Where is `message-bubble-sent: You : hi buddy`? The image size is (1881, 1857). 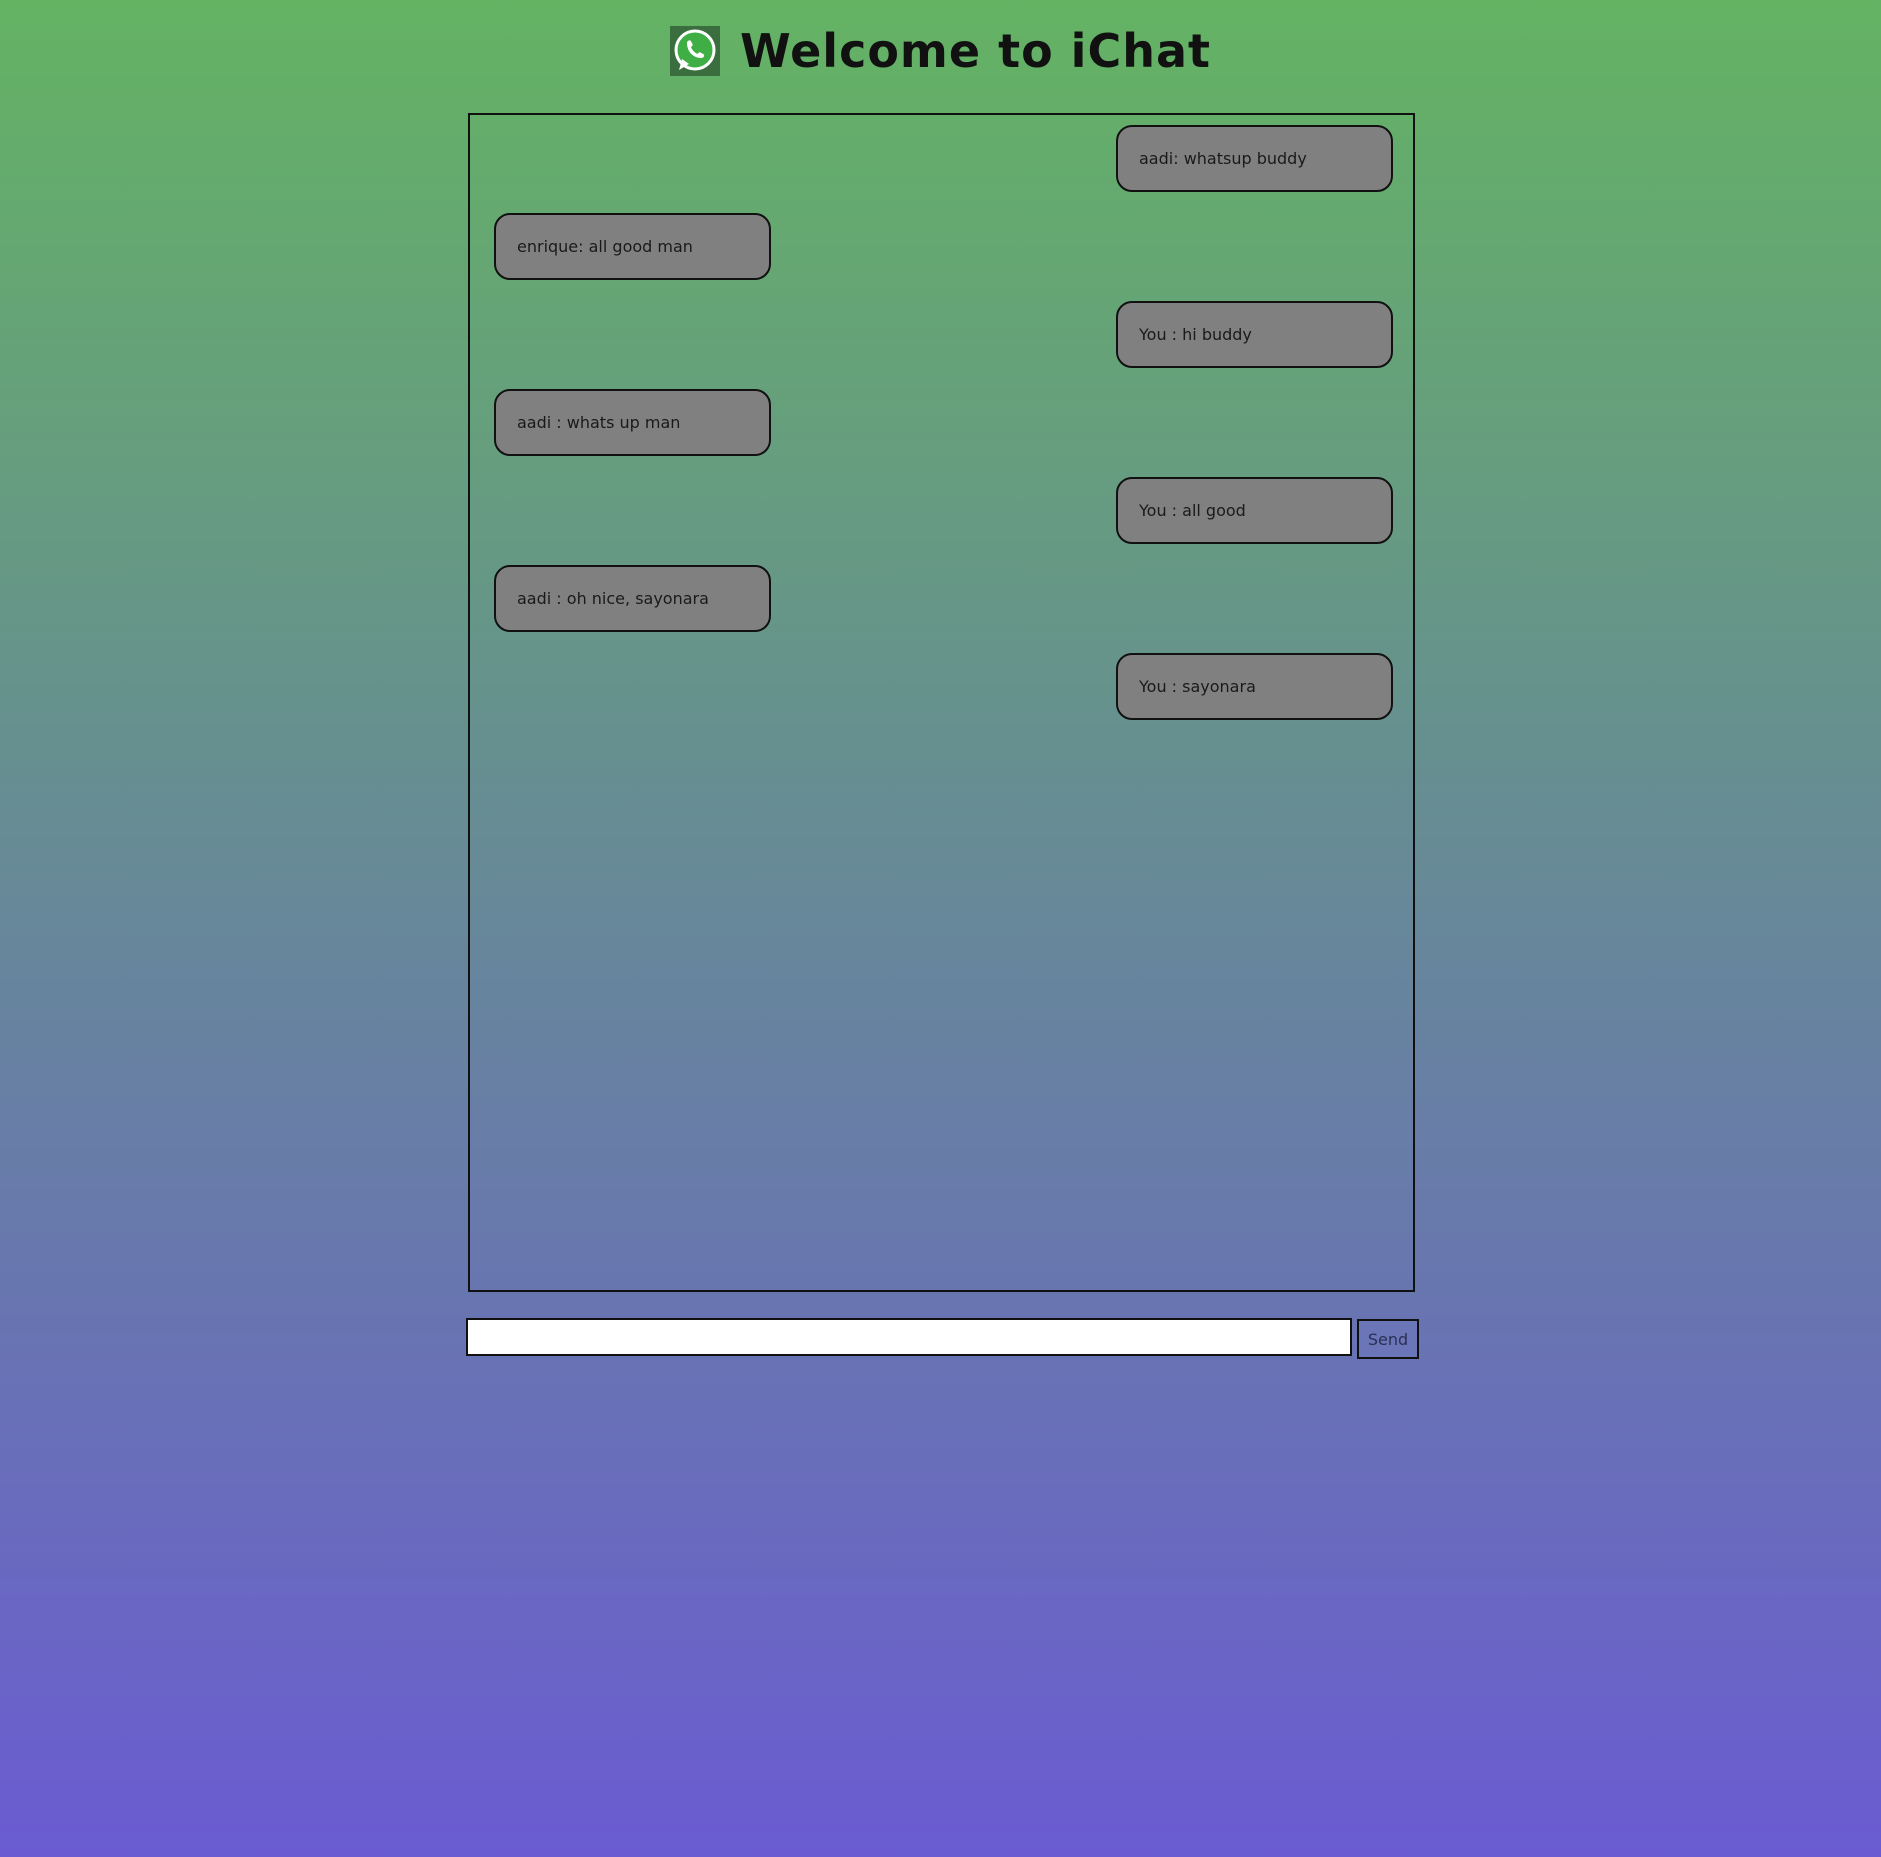
message-bubble-sent: You : hi buddy is located at coordinates (1254, 334).